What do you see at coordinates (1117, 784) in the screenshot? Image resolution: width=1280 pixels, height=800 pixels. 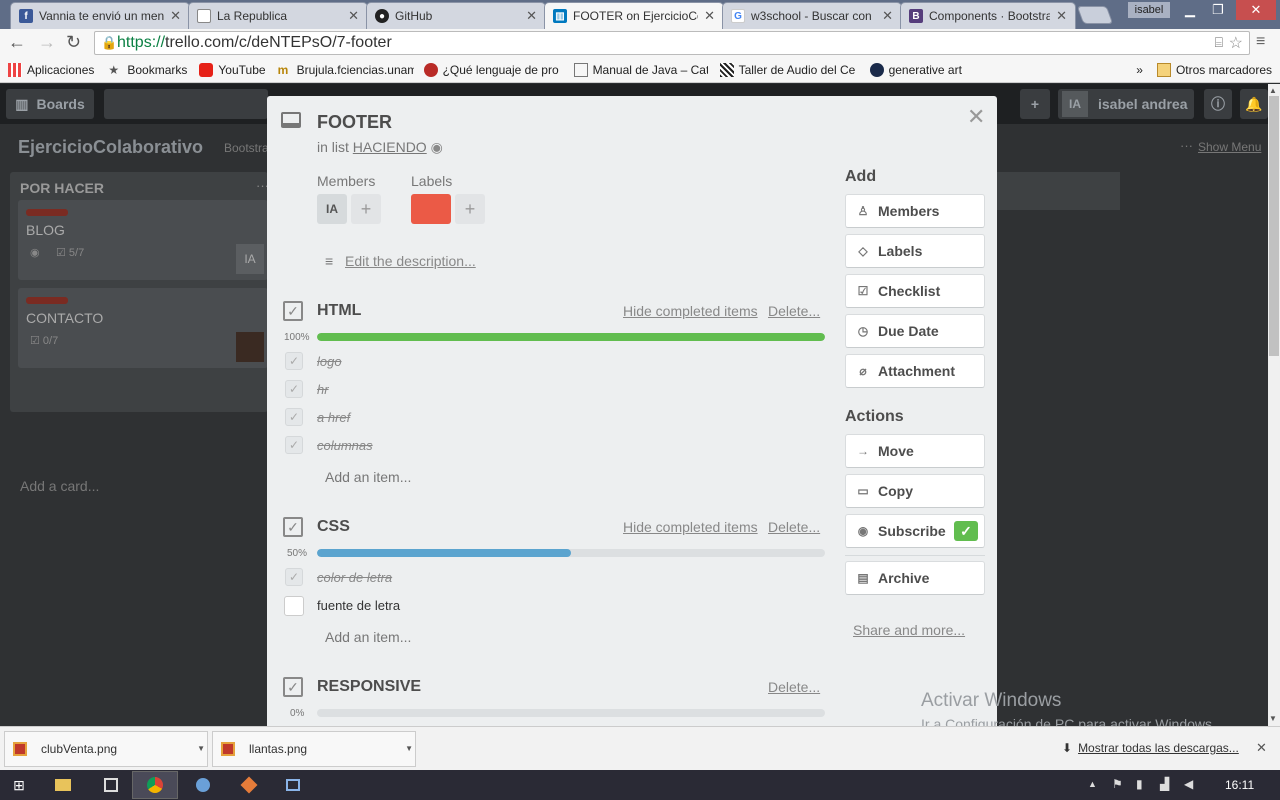 I see `flag-icon: ⚑` at bounding box center [1117, 784].